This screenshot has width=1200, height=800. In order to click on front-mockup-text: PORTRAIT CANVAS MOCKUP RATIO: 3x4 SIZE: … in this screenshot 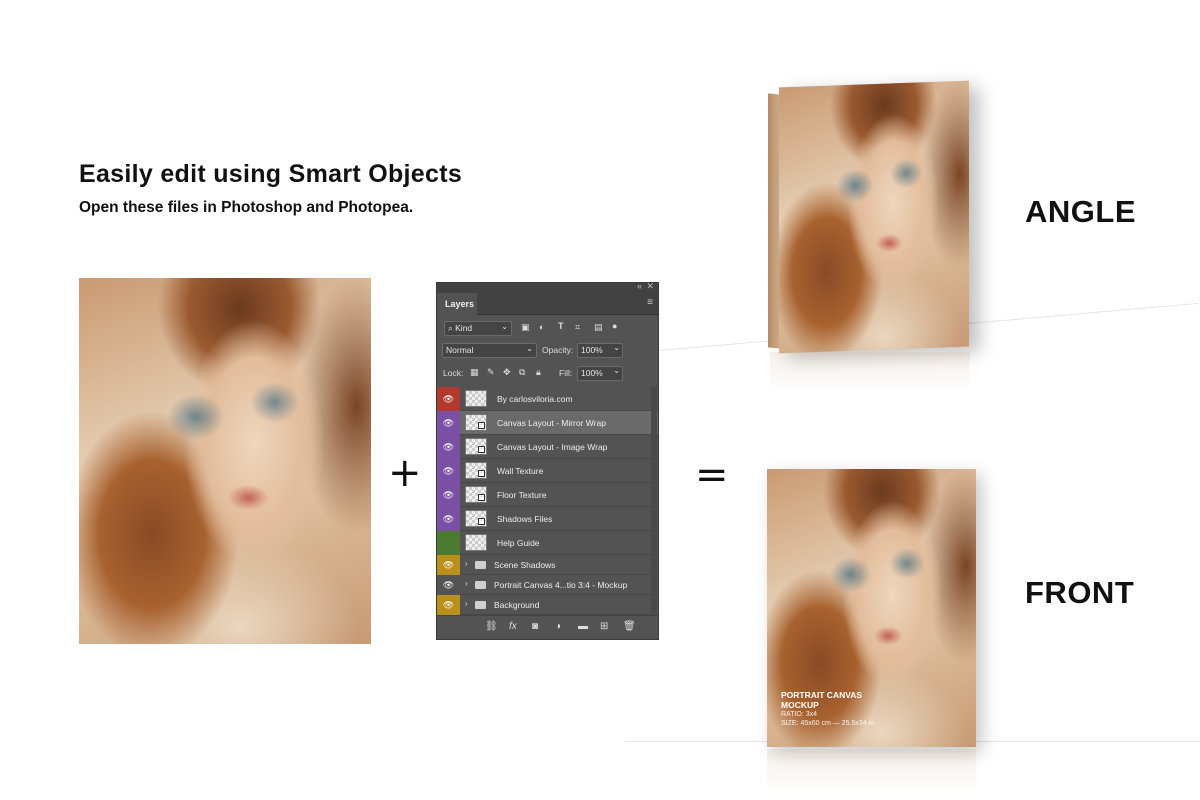, I will do `click(827, 709)`.